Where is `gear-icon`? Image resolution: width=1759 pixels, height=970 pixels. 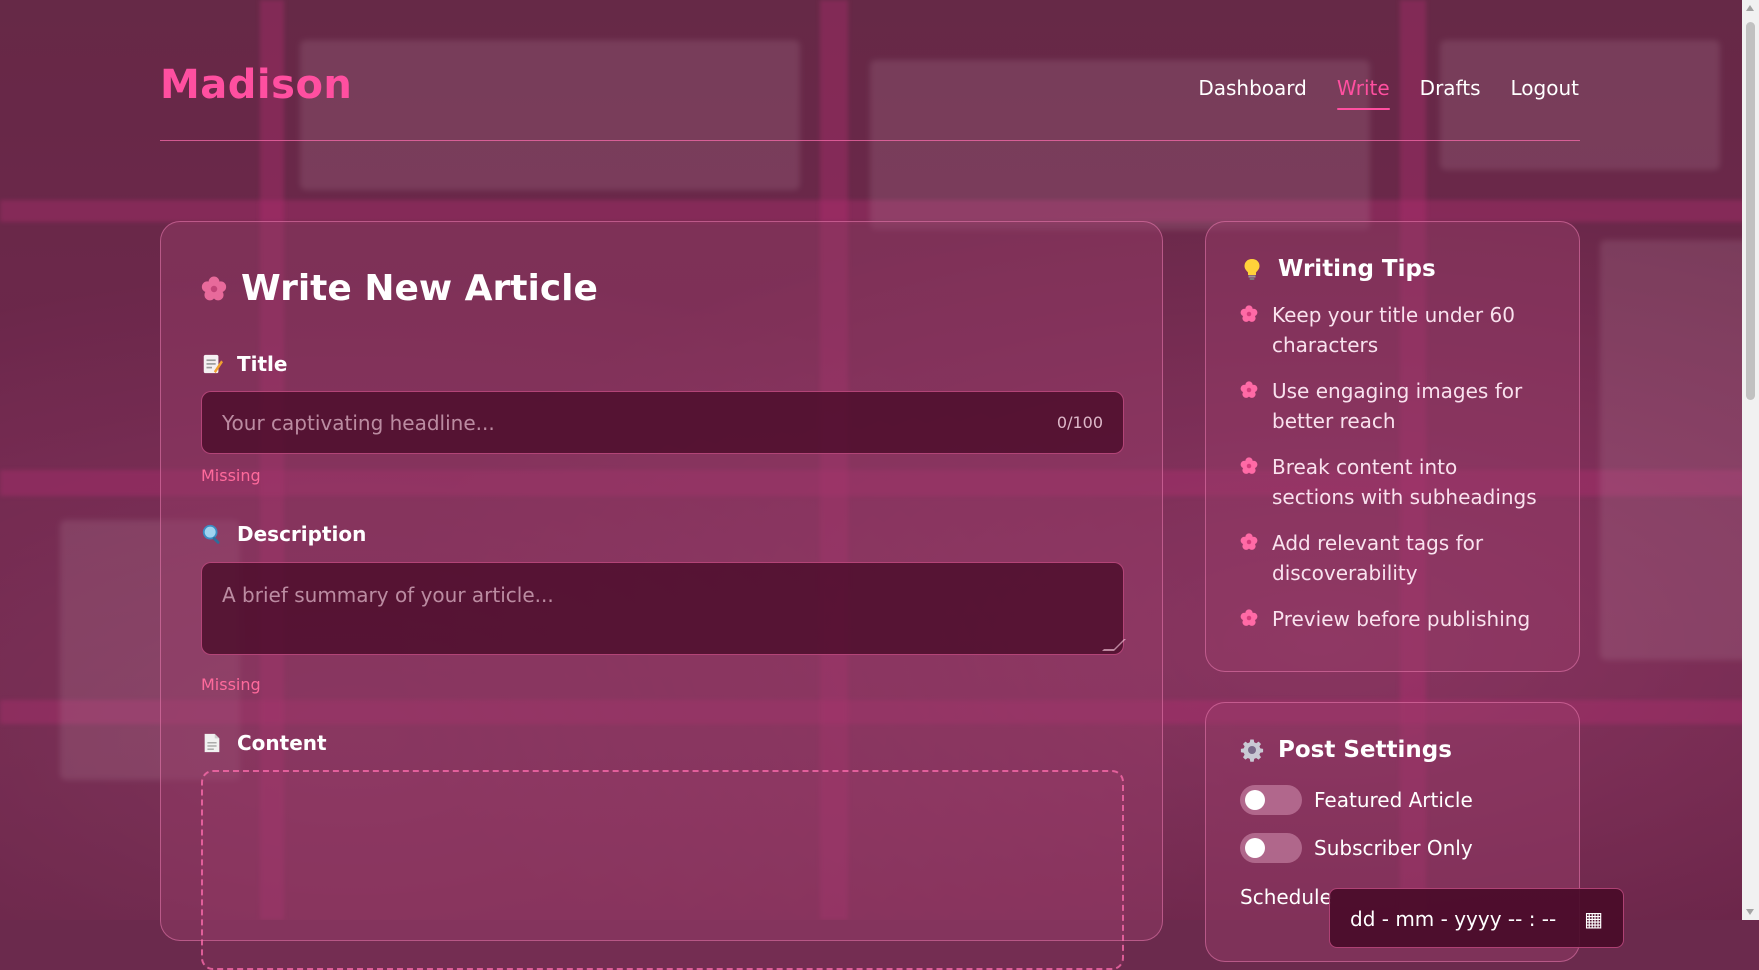
gear-icon is located at coordinates (1252, 750).